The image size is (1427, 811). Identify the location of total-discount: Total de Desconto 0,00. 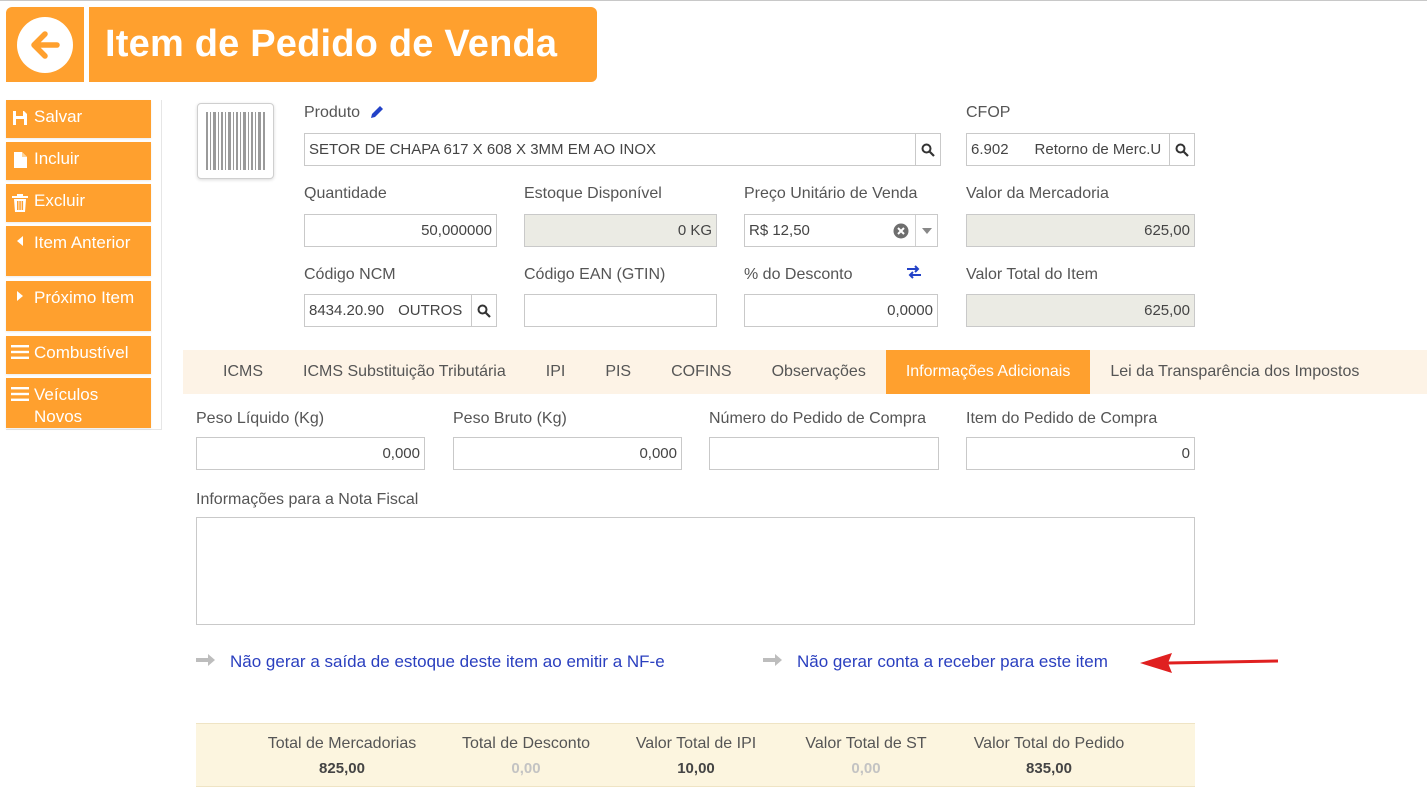
(526, 756).